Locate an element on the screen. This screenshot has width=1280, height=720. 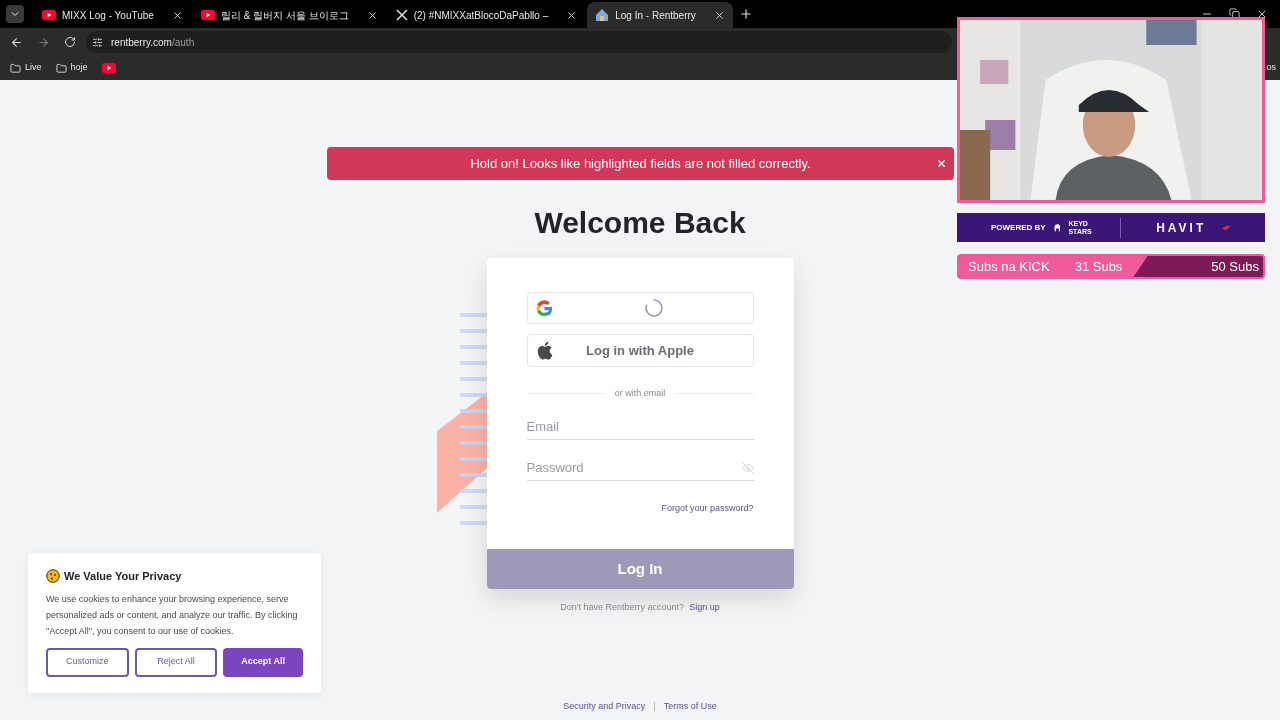
apple-login-button: Log in with Apple is located at coordinates (640, 350).